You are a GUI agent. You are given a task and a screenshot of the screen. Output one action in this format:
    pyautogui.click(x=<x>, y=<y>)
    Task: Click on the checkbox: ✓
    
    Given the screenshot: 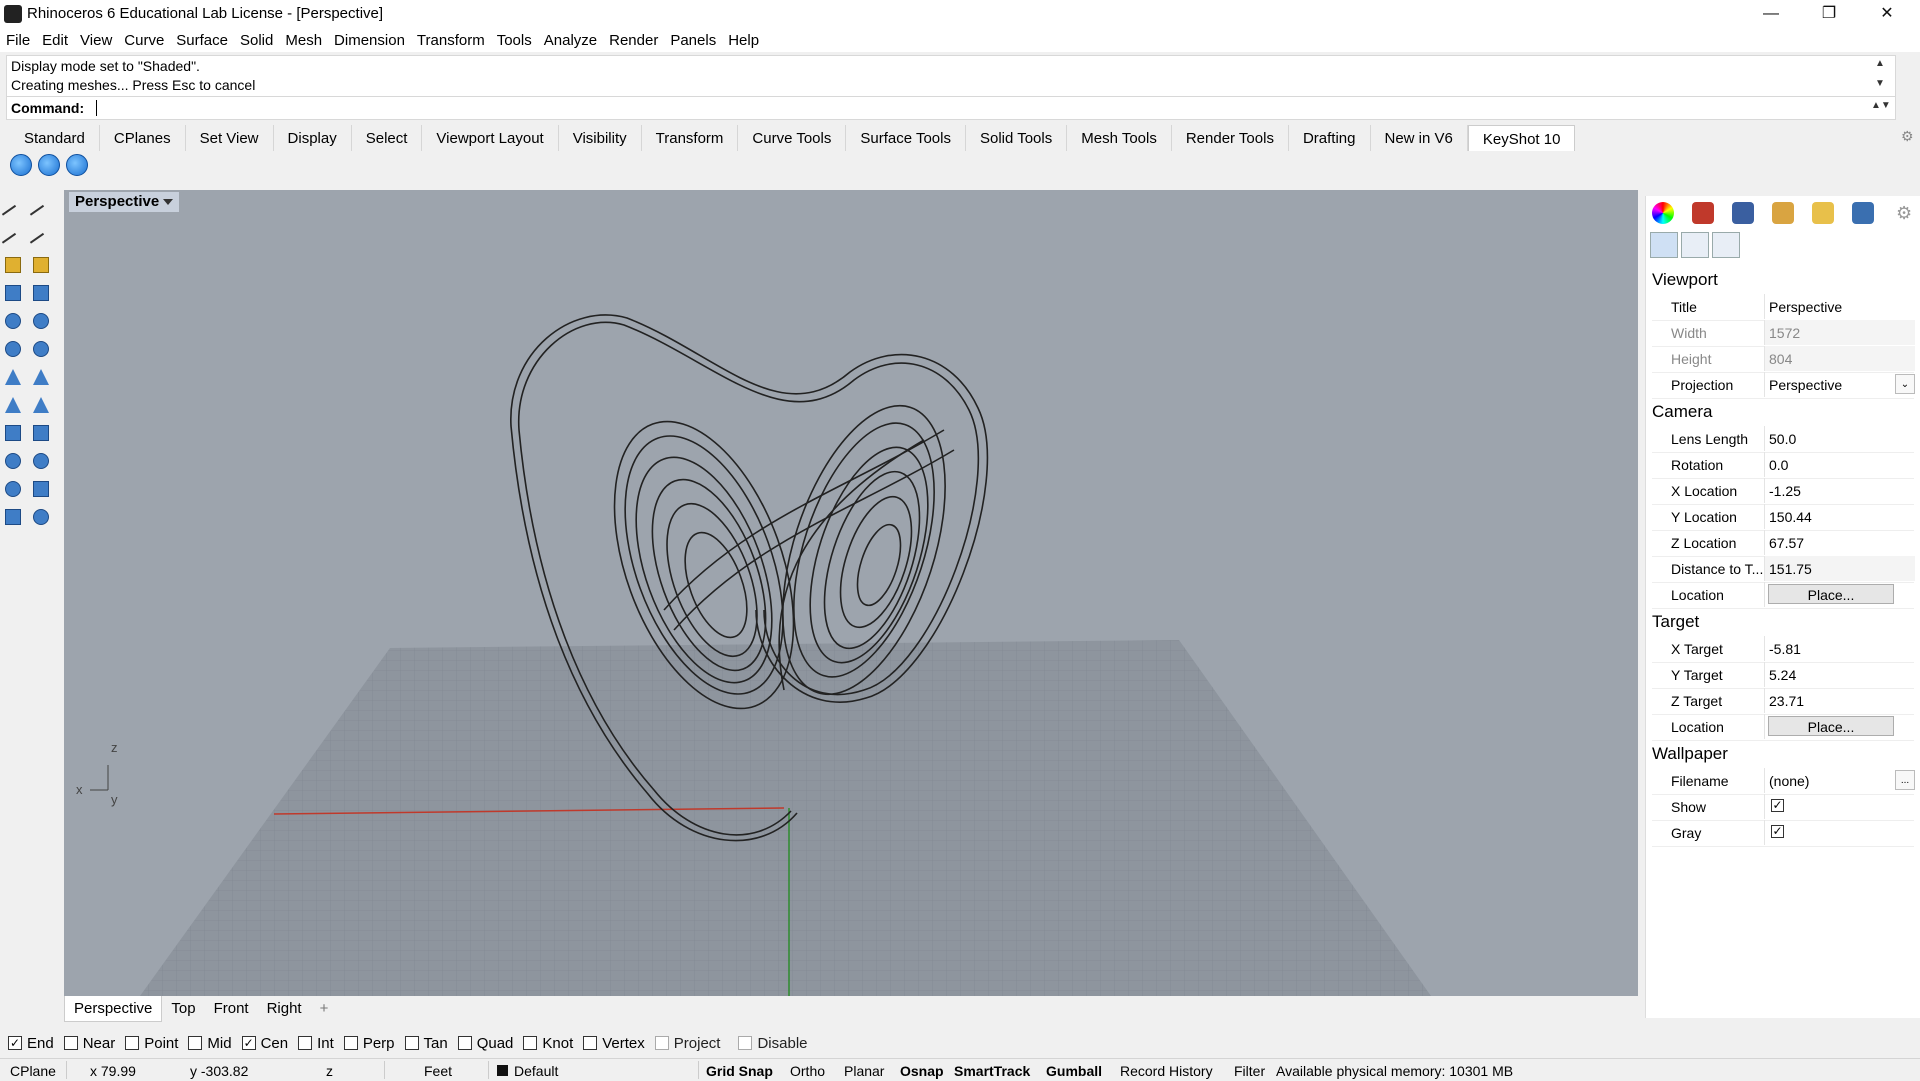 What is the action you would take?
    pyautogui.click(x=15, y=1043)
    